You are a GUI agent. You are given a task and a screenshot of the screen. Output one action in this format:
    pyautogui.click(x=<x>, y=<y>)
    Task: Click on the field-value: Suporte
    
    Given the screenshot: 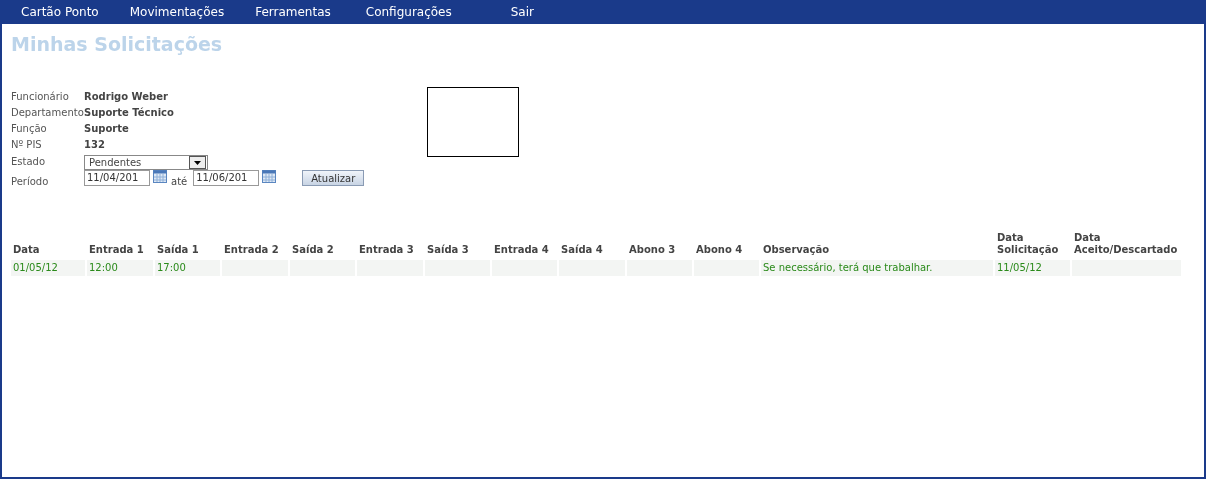 What is the action you would take?
    pyautogui.click(x=106, y=128)
    